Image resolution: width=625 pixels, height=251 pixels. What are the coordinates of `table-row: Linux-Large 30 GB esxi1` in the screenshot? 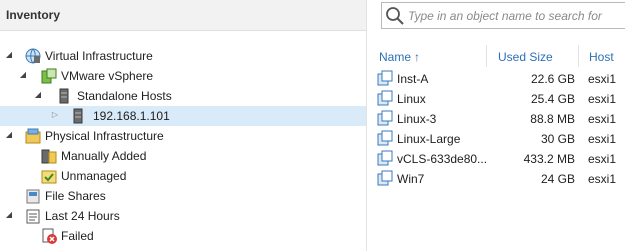 It's located at (496, 139).